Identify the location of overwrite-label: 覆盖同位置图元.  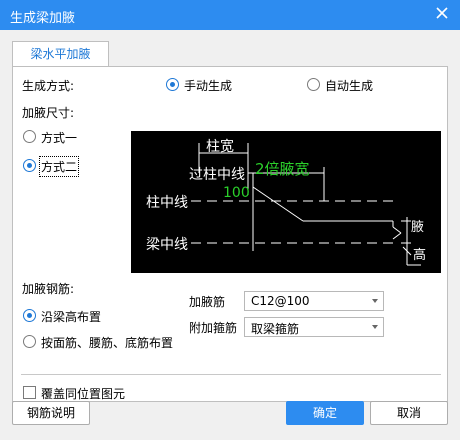
(83, 394).